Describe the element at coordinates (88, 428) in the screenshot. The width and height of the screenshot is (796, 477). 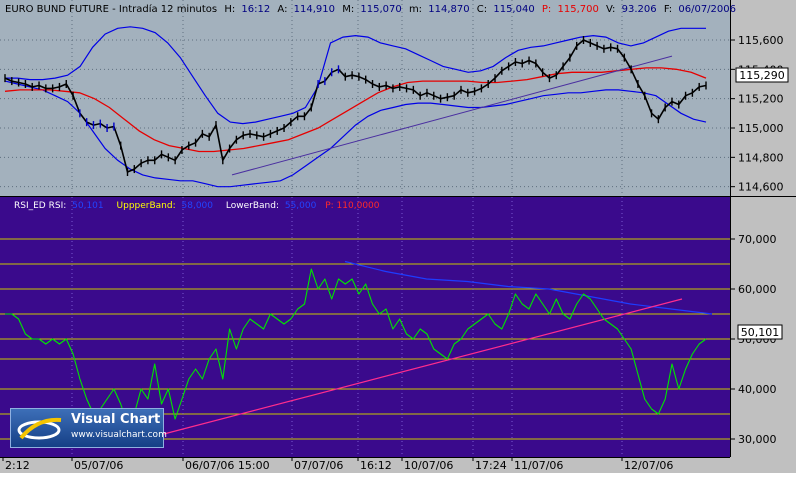
I see `visual-chart-logo: Visual Chart www.visualchart.com` at that location.